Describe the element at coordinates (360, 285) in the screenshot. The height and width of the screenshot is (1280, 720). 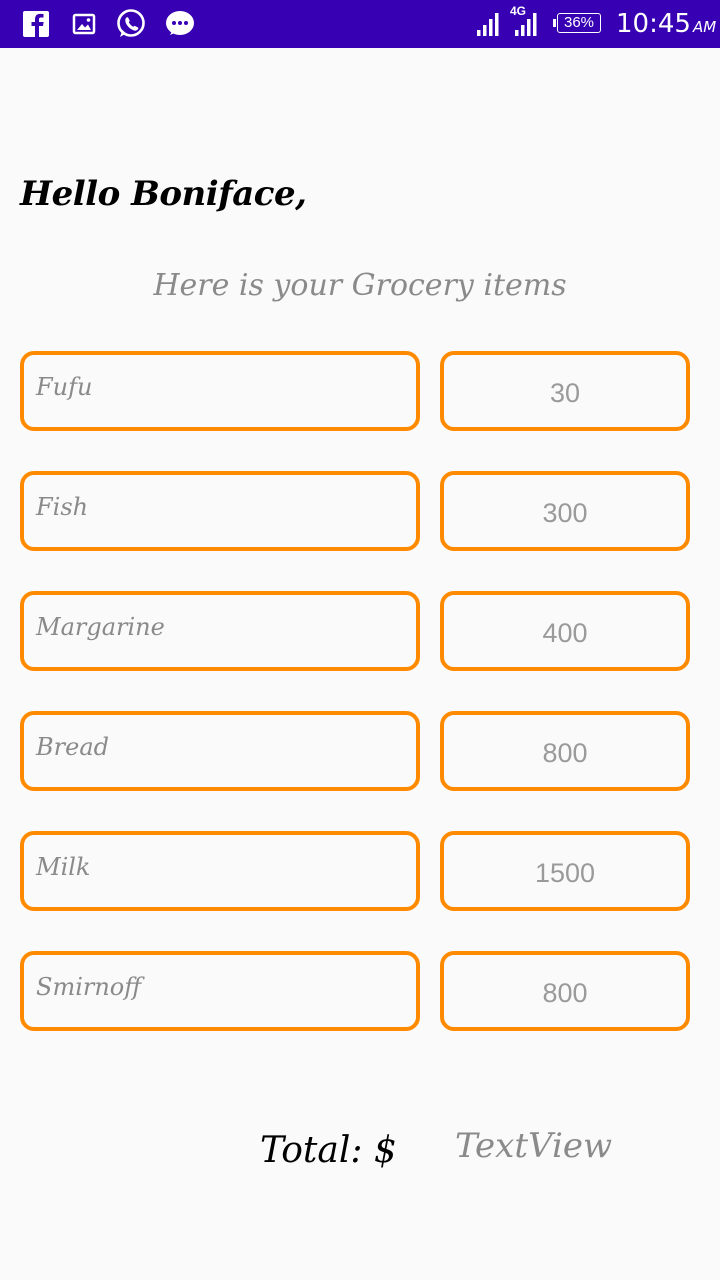
I see `grocery-subtitle: Here is your Grocery items` at that location.